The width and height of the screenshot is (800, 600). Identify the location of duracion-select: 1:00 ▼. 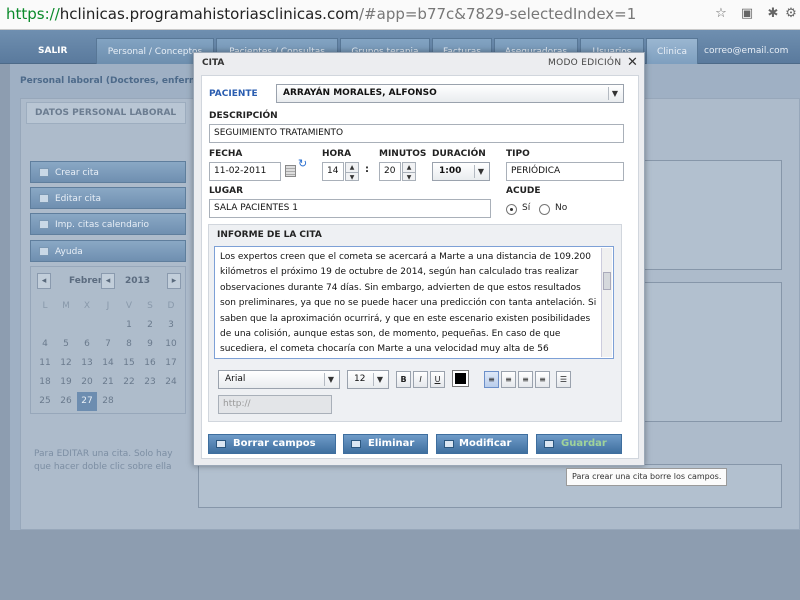
(461, 171).